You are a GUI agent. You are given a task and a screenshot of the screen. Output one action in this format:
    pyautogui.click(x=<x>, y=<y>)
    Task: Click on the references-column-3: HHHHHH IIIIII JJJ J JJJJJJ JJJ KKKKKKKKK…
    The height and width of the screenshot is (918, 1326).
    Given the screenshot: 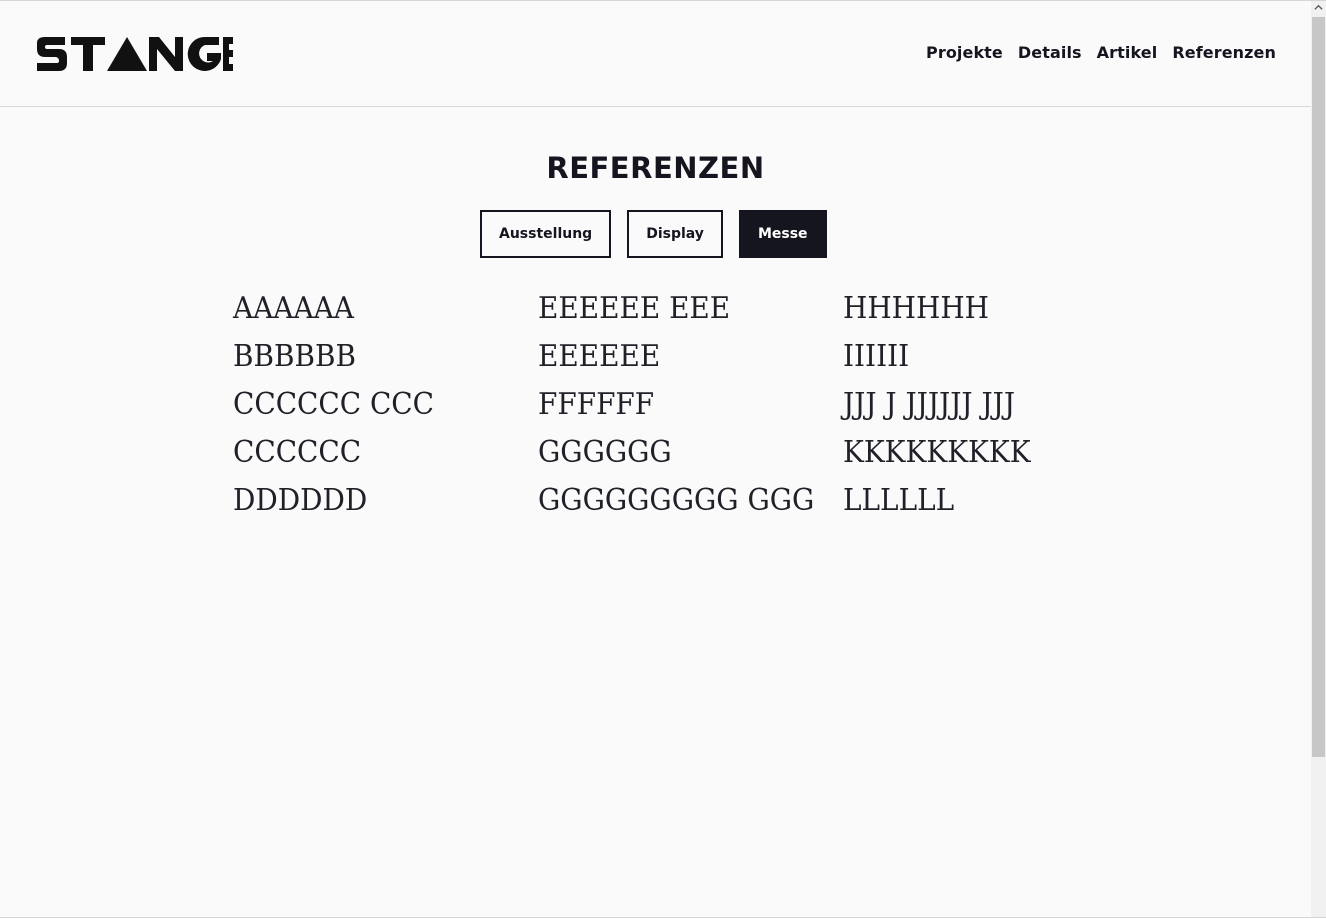 What is the action you would take?
    pyautogui.click(x=995, y=405)
    